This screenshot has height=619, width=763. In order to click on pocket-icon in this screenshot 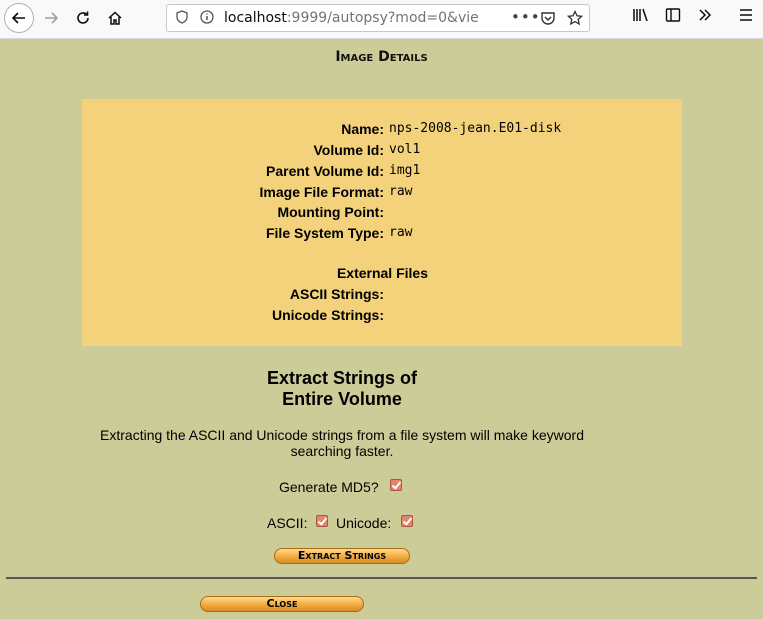, I will do `click(548, 20)`.